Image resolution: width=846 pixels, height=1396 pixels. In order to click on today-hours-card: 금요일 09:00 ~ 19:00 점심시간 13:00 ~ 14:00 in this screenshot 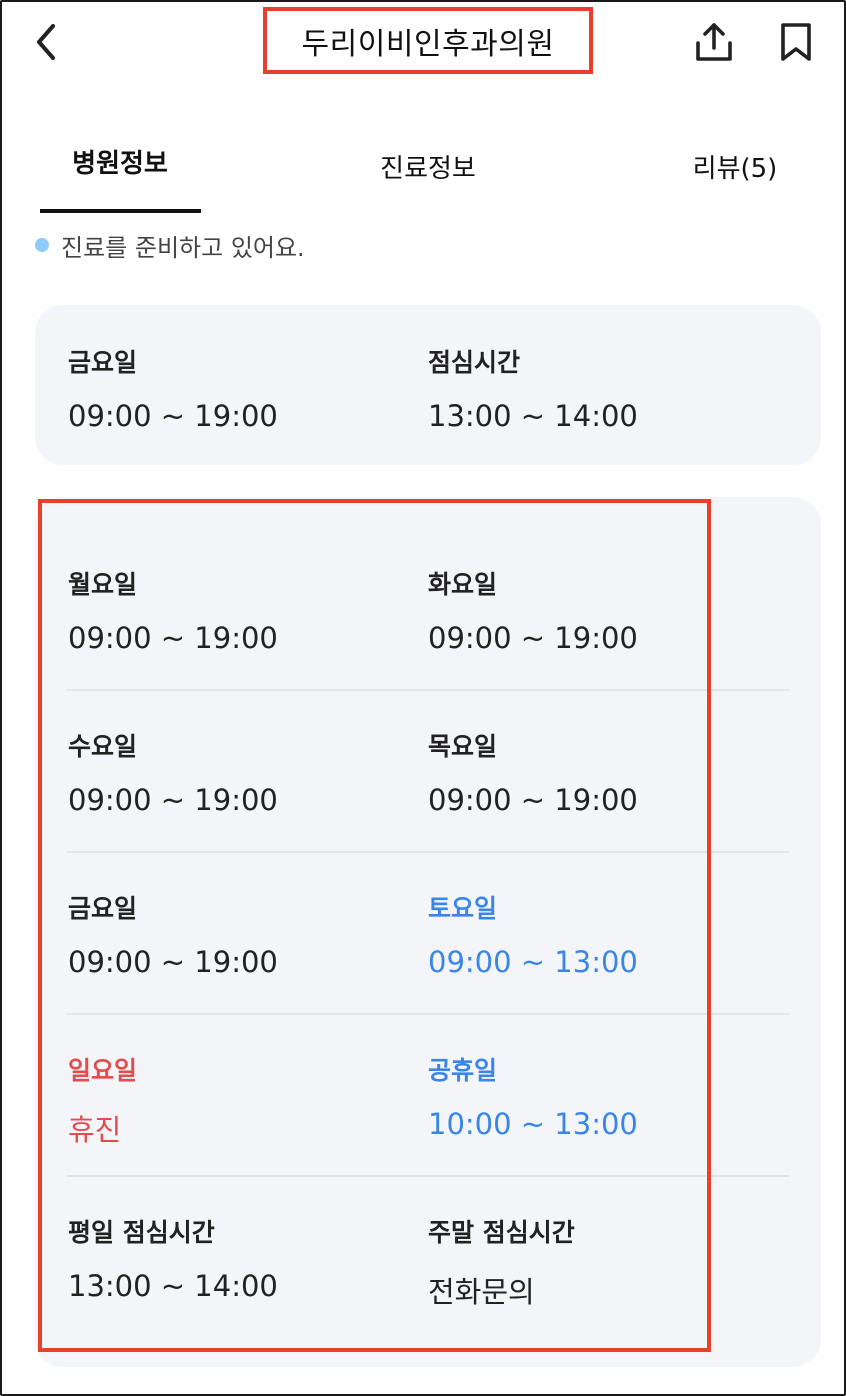, I will do `click(428, 385)`.